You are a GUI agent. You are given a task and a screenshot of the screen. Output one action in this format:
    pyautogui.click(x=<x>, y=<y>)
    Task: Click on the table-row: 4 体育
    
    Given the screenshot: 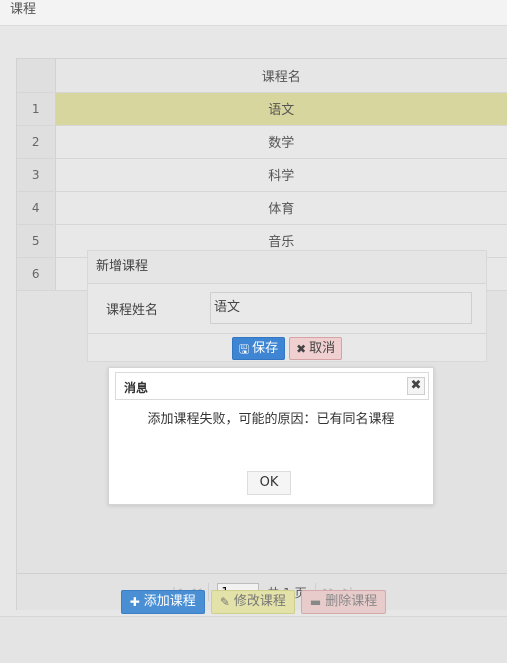 What is the action you would take?
    pyautogui.click(x=262, y=208)
    